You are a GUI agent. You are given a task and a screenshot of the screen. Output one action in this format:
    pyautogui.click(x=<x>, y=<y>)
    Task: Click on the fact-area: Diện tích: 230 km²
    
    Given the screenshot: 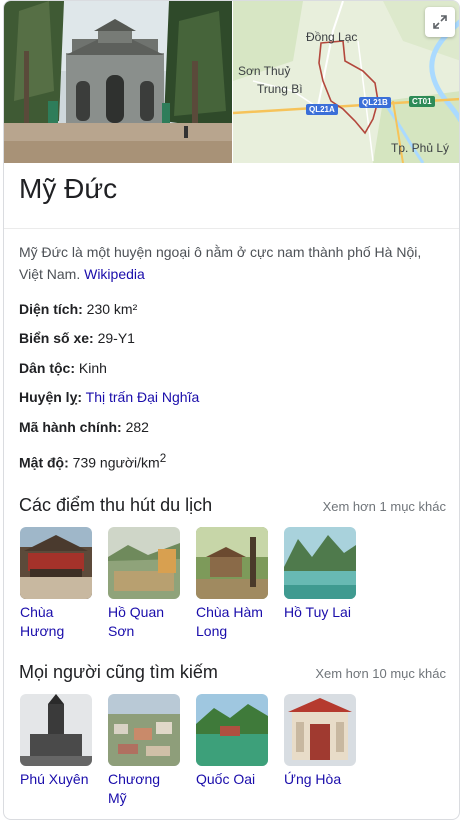 What is the action you would take?
    pyautogui.click(x=229, y=311)
    